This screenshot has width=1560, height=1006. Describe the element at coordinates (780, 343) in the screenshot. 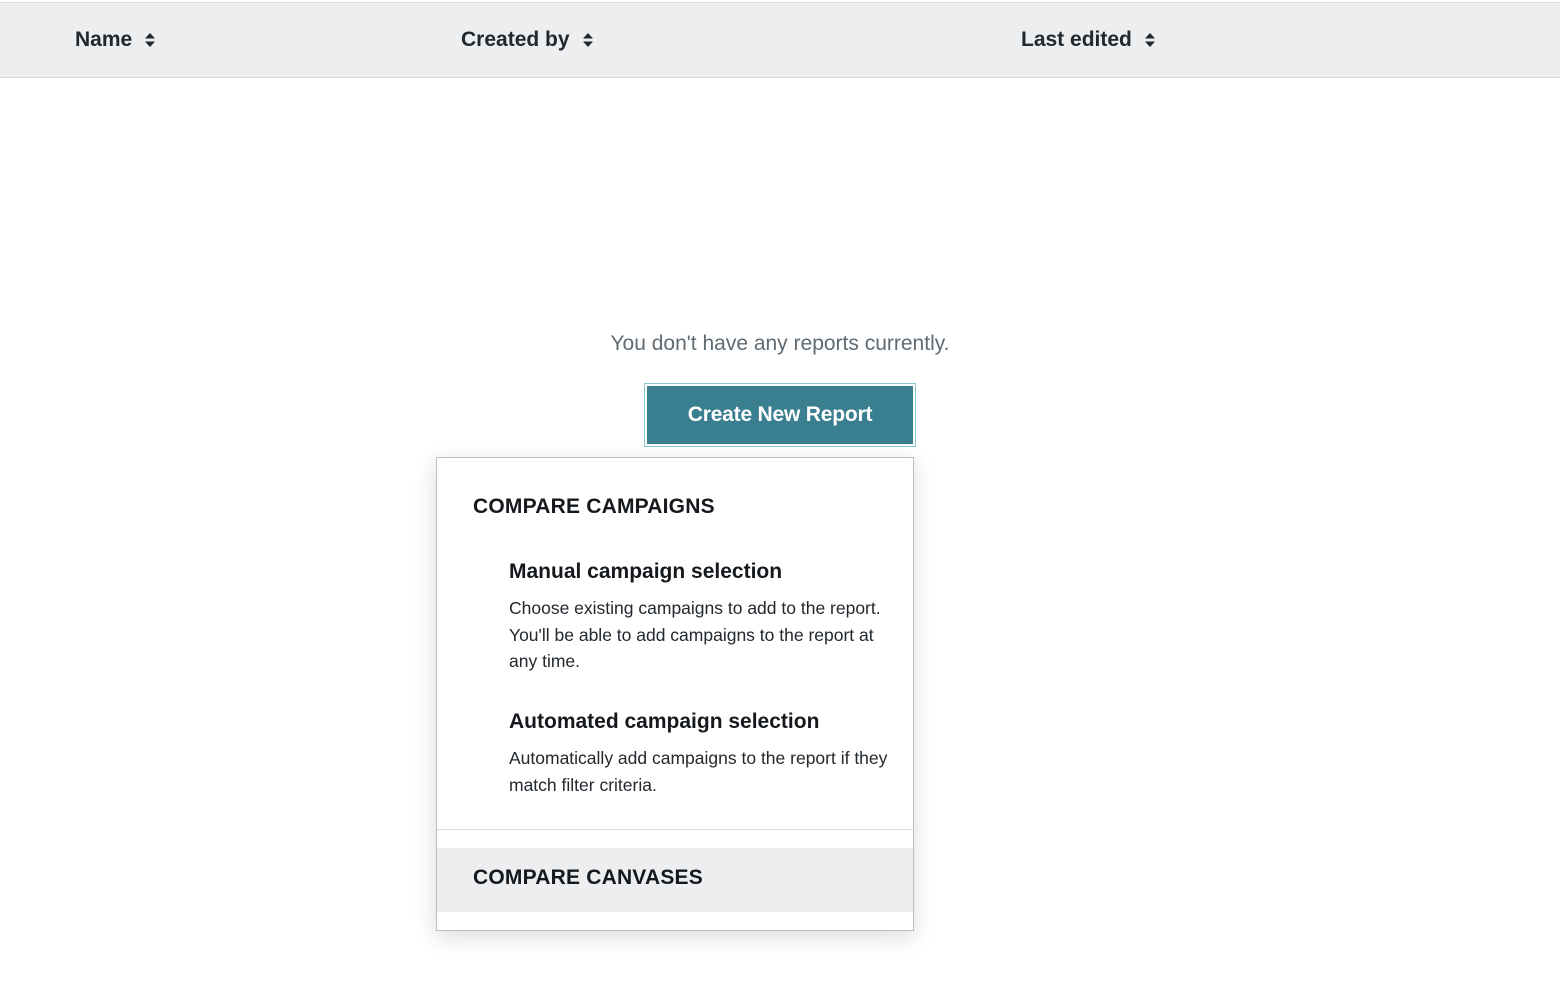

I see `empty-state-message: You don't have any reports currently.` at that location.